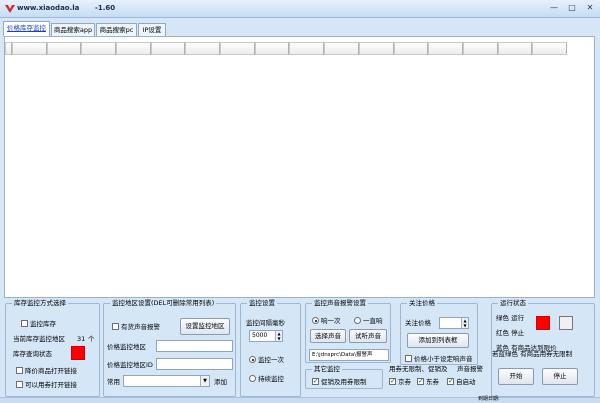  I want to click on ring-always-label: 一直响, so click(373, 321).